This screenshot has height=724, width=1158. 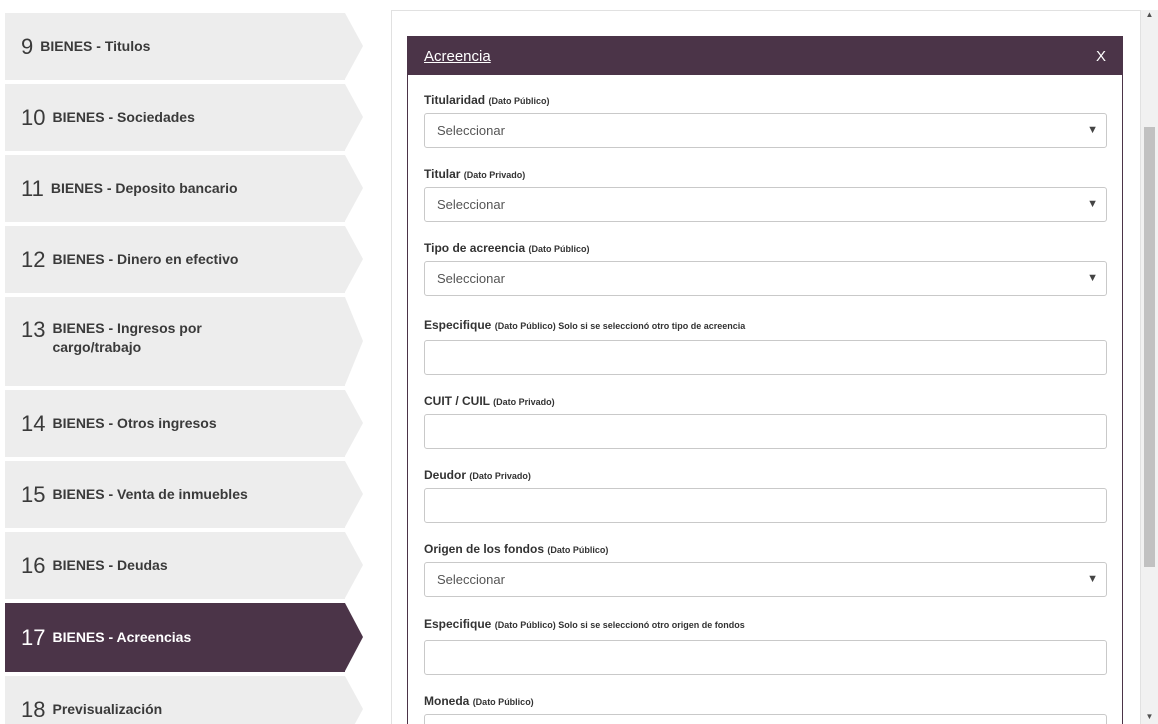 I want to click on field-label: Moneda (Dato Público), so click(x=479, y=701).